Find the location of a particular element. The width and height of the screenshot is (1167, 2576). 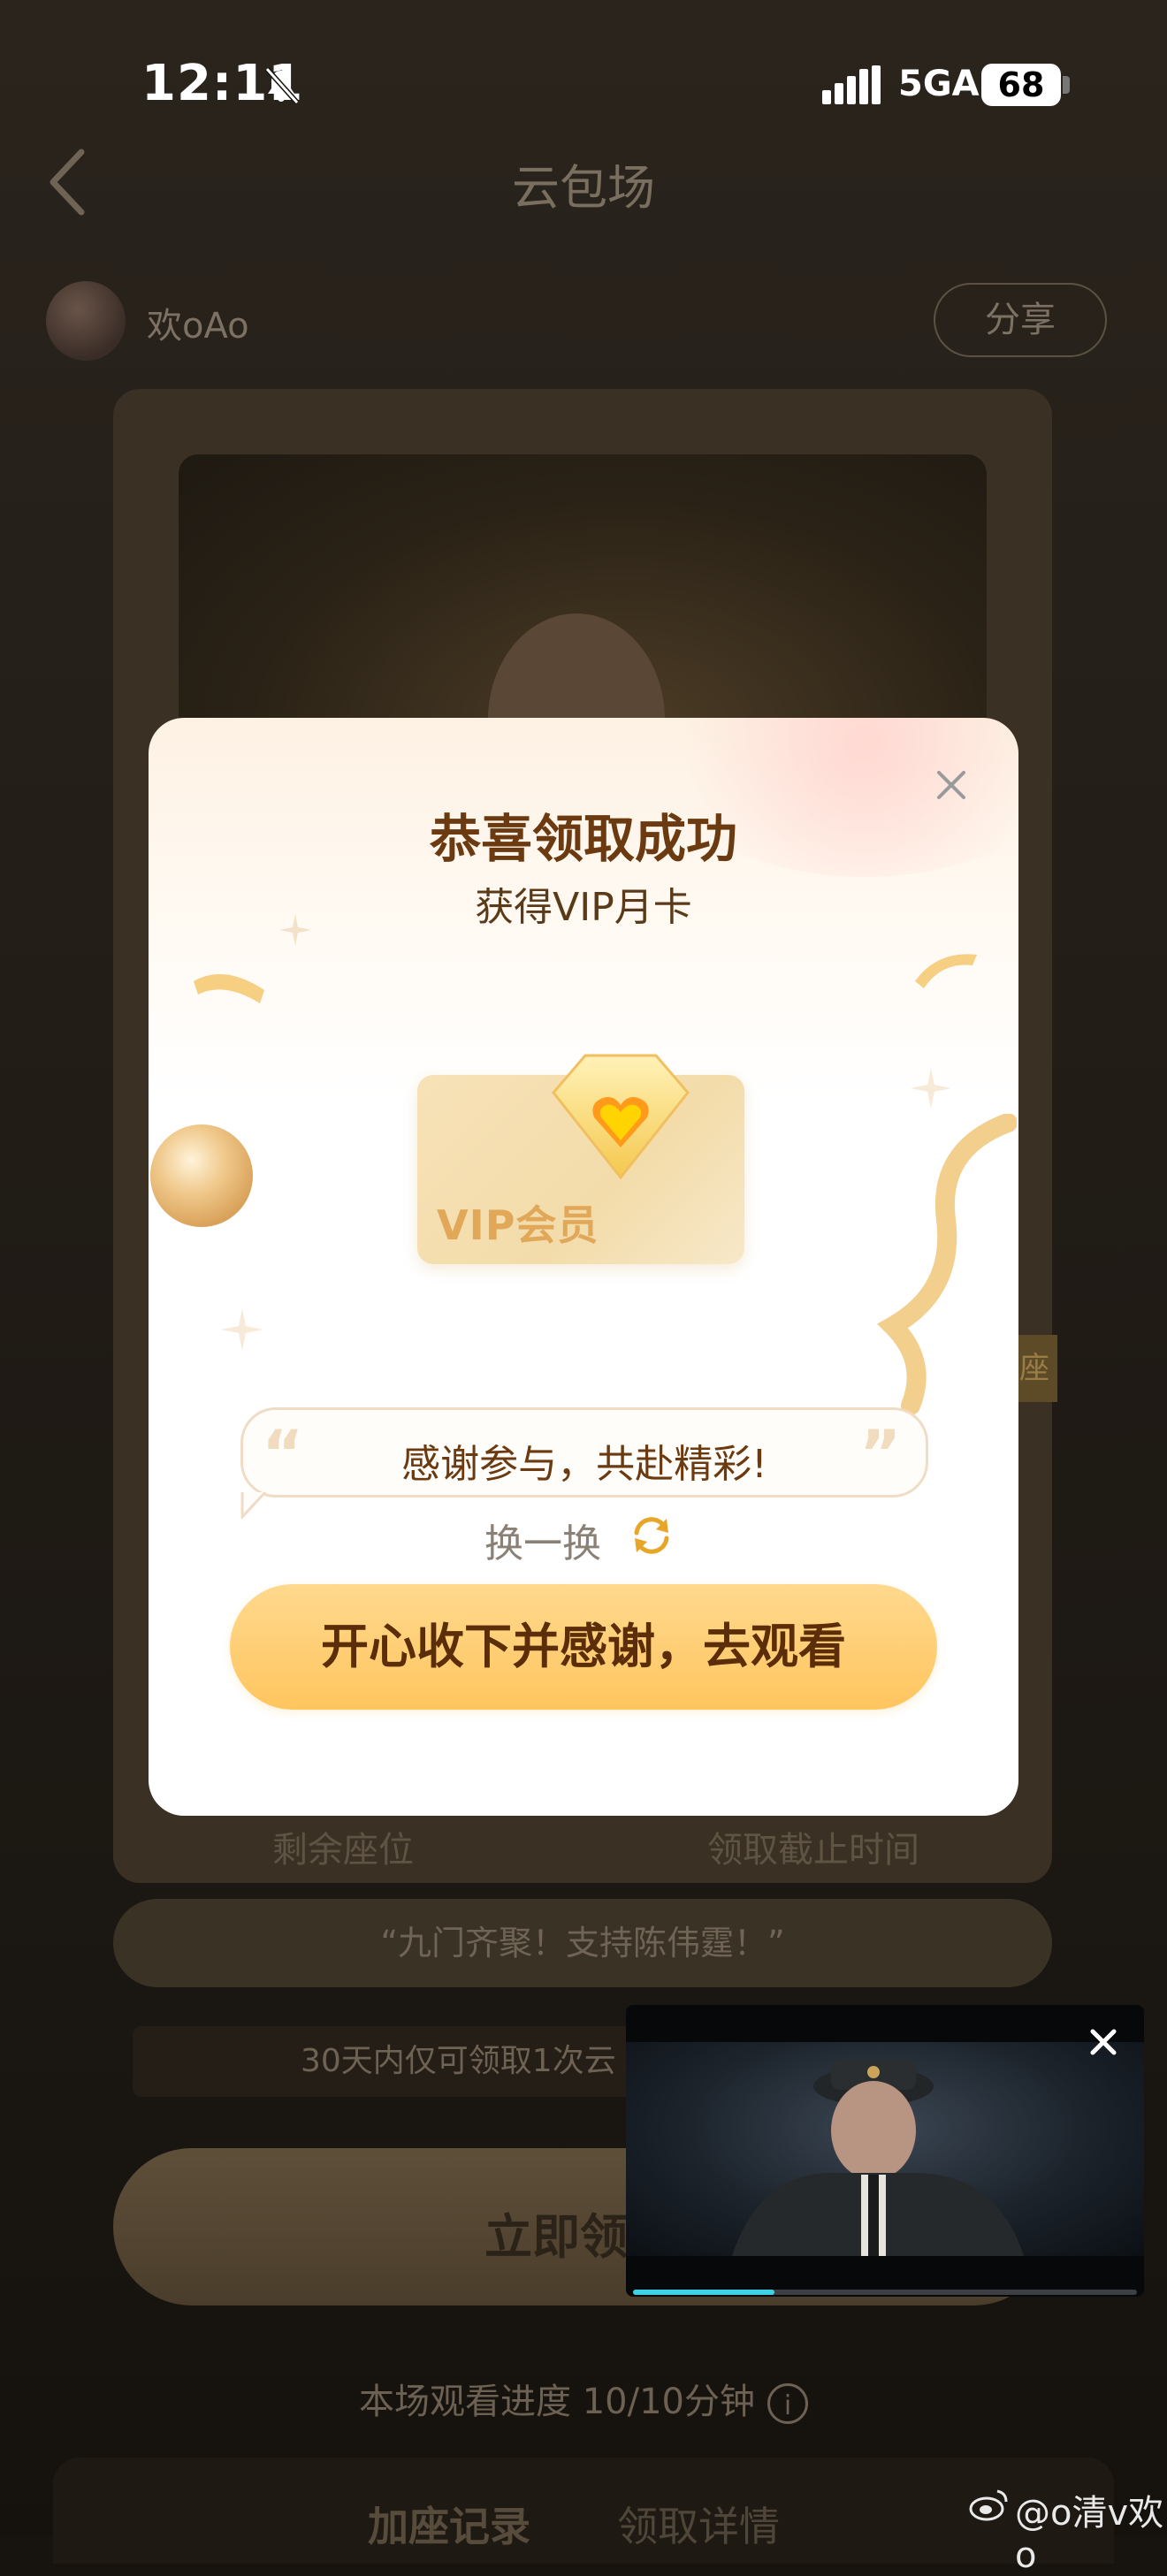

claim-now-label: 立即领 is located at coordinates (556, 2237).